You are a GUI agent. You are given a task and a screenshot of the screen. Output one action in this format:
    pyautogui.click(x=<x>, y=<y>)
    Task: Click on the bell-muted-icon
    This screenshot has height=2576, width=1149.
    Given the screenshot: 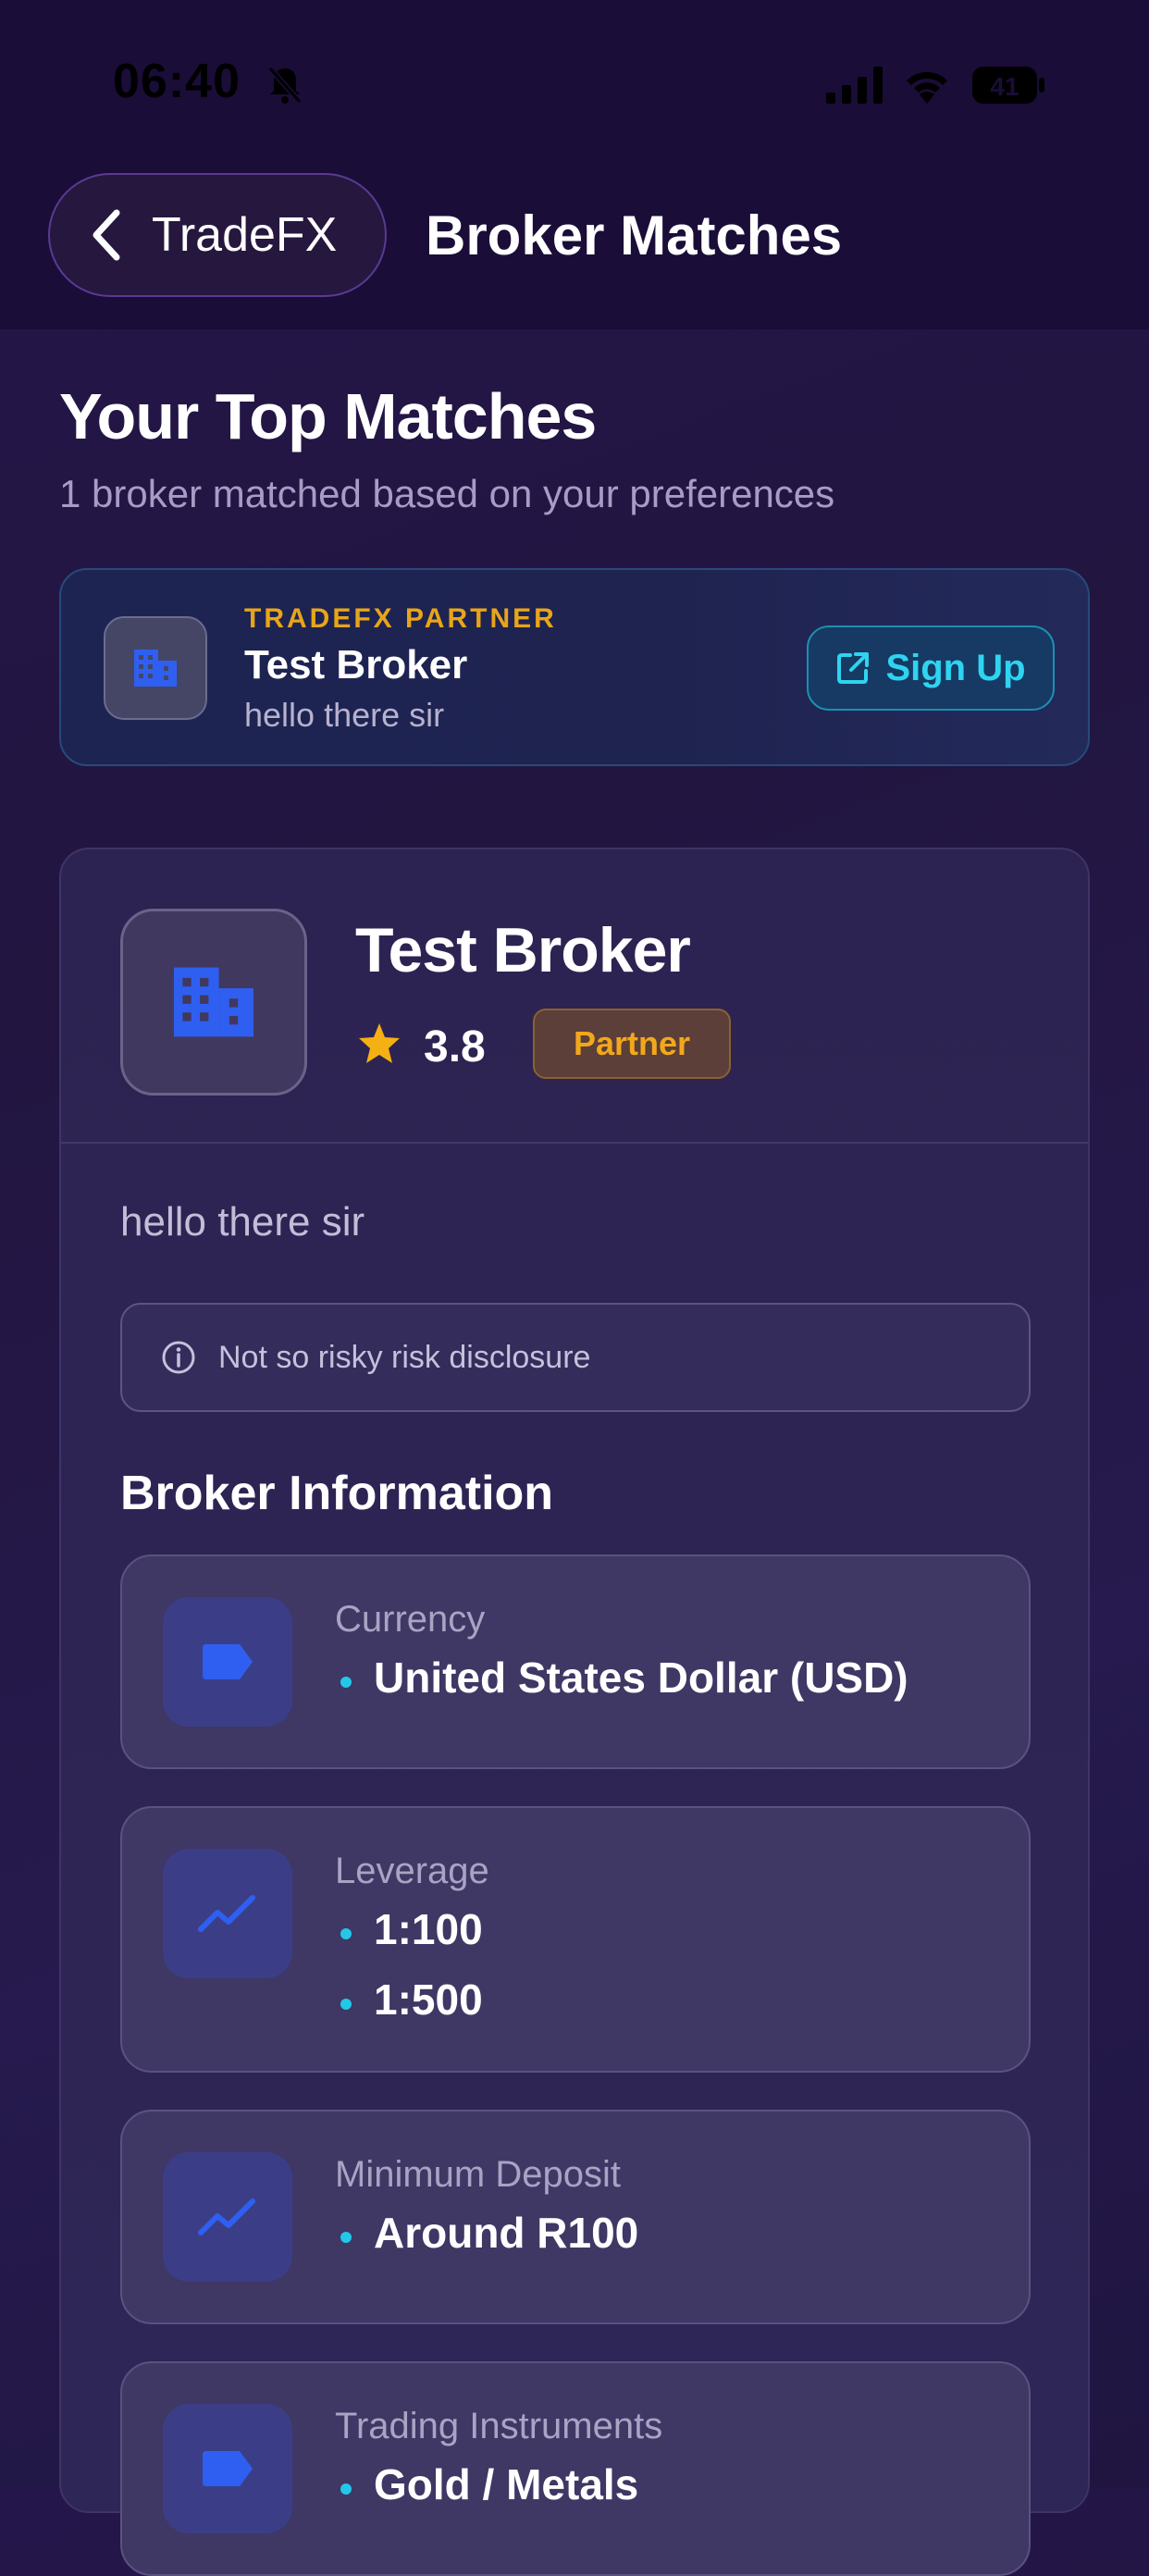 What is the action you would take?
    pyautogui.click(x=285, y=86)
    